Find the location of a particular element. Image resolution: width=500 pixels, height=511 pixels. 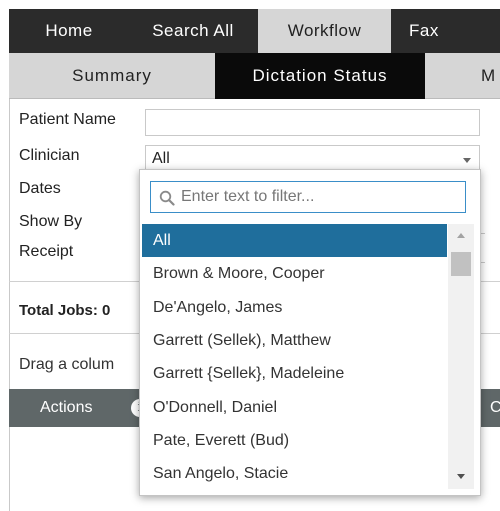

clinician-label: Clinician is located at coordinates (49, 155).